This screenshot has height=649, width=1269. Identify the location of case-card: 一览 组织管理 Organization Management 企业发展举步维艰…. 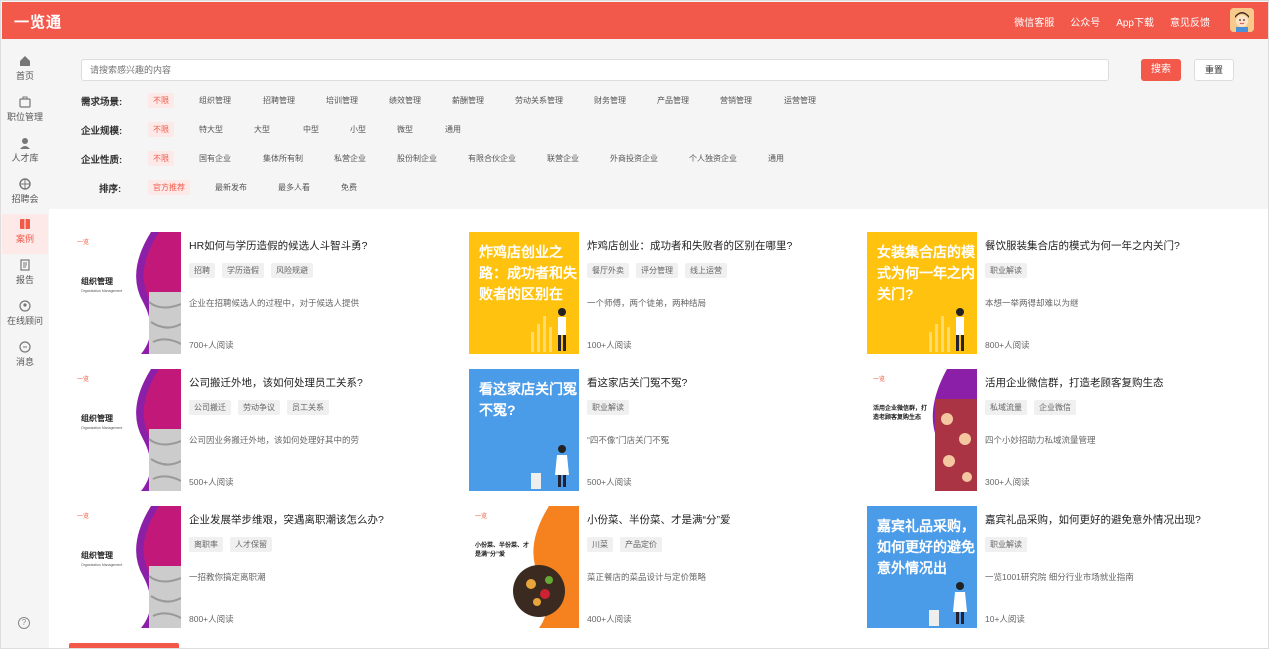
(261, 567).